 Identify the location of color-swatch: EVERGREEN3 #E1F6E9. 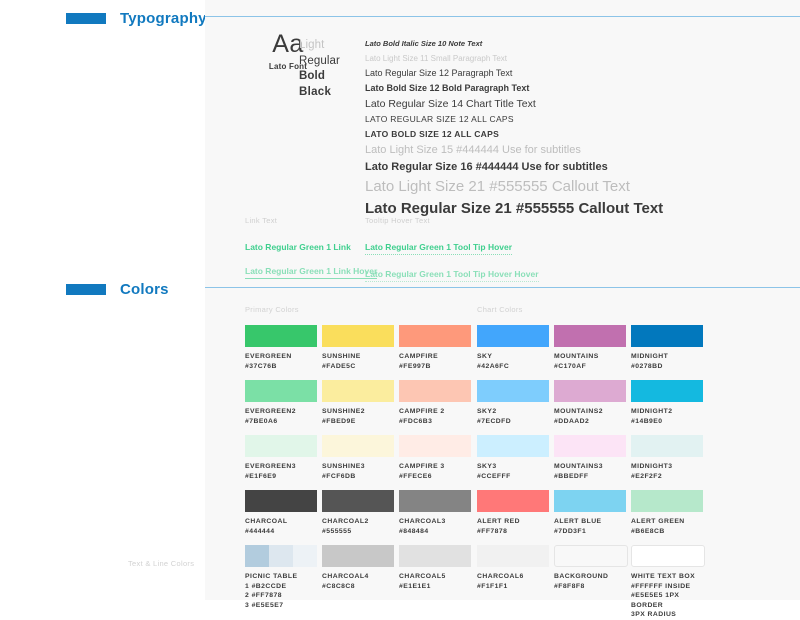
(281, 458).